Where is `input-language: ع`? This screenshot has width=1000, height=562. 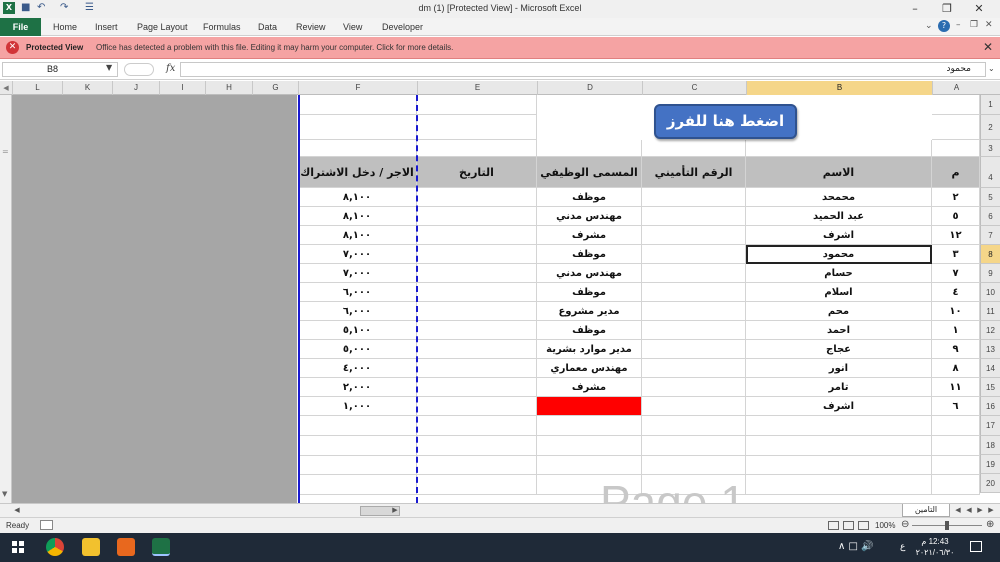
input-language: ع is located at coordinates (902, 547).